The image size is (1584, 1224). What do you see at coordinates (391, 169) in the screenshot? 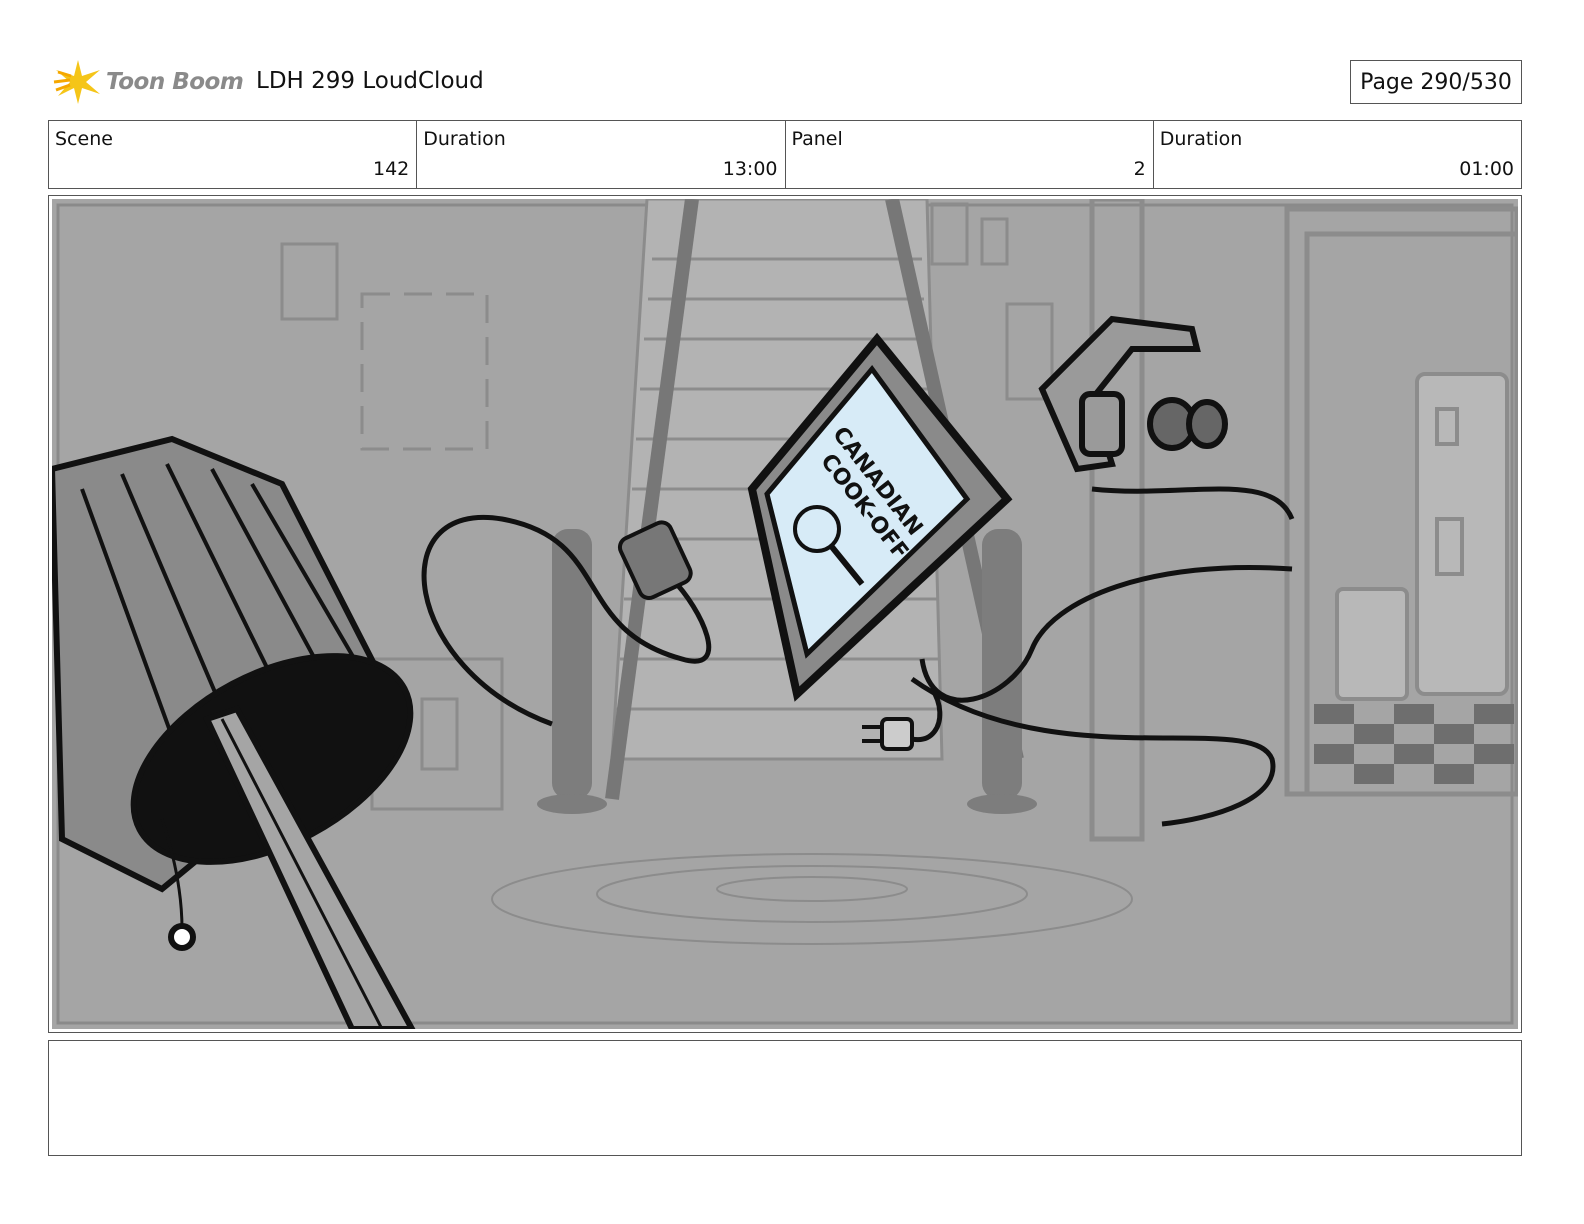
I see `scene-value: 142` at bounding box center [391, 169].